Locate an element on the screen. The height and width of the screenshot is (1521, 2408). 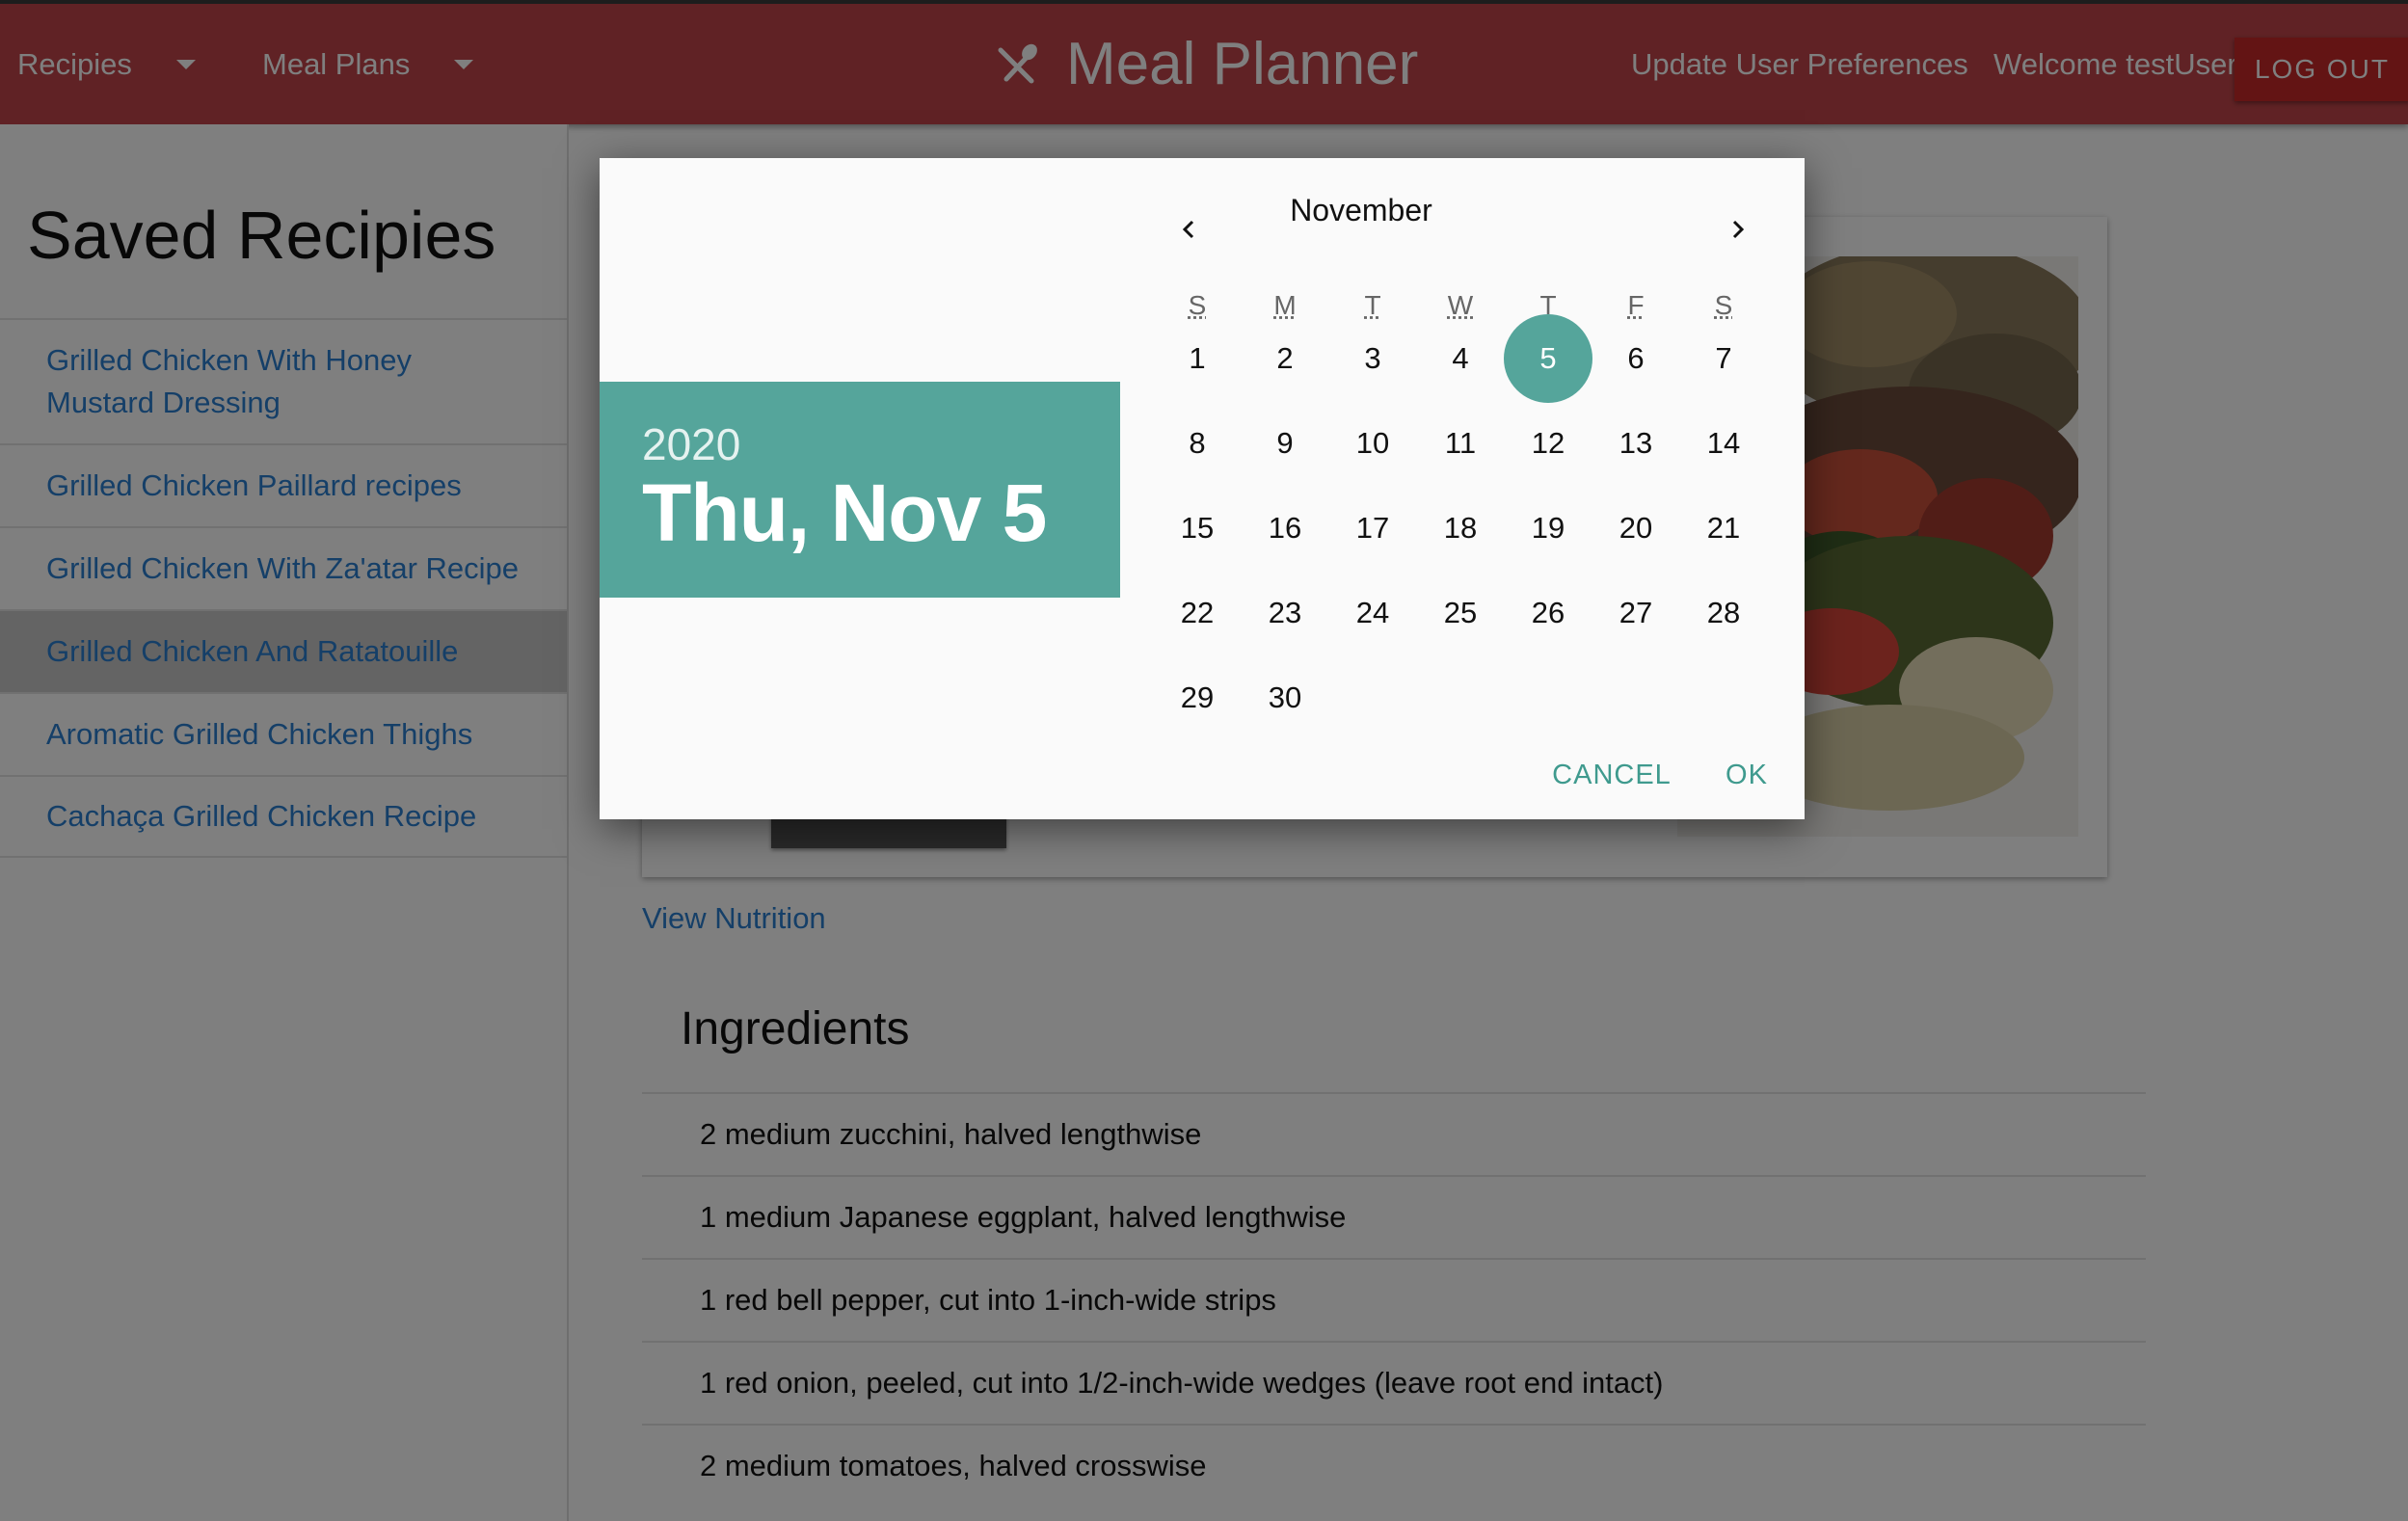
day-cell: 16 is located at coordinates (1285, 528).